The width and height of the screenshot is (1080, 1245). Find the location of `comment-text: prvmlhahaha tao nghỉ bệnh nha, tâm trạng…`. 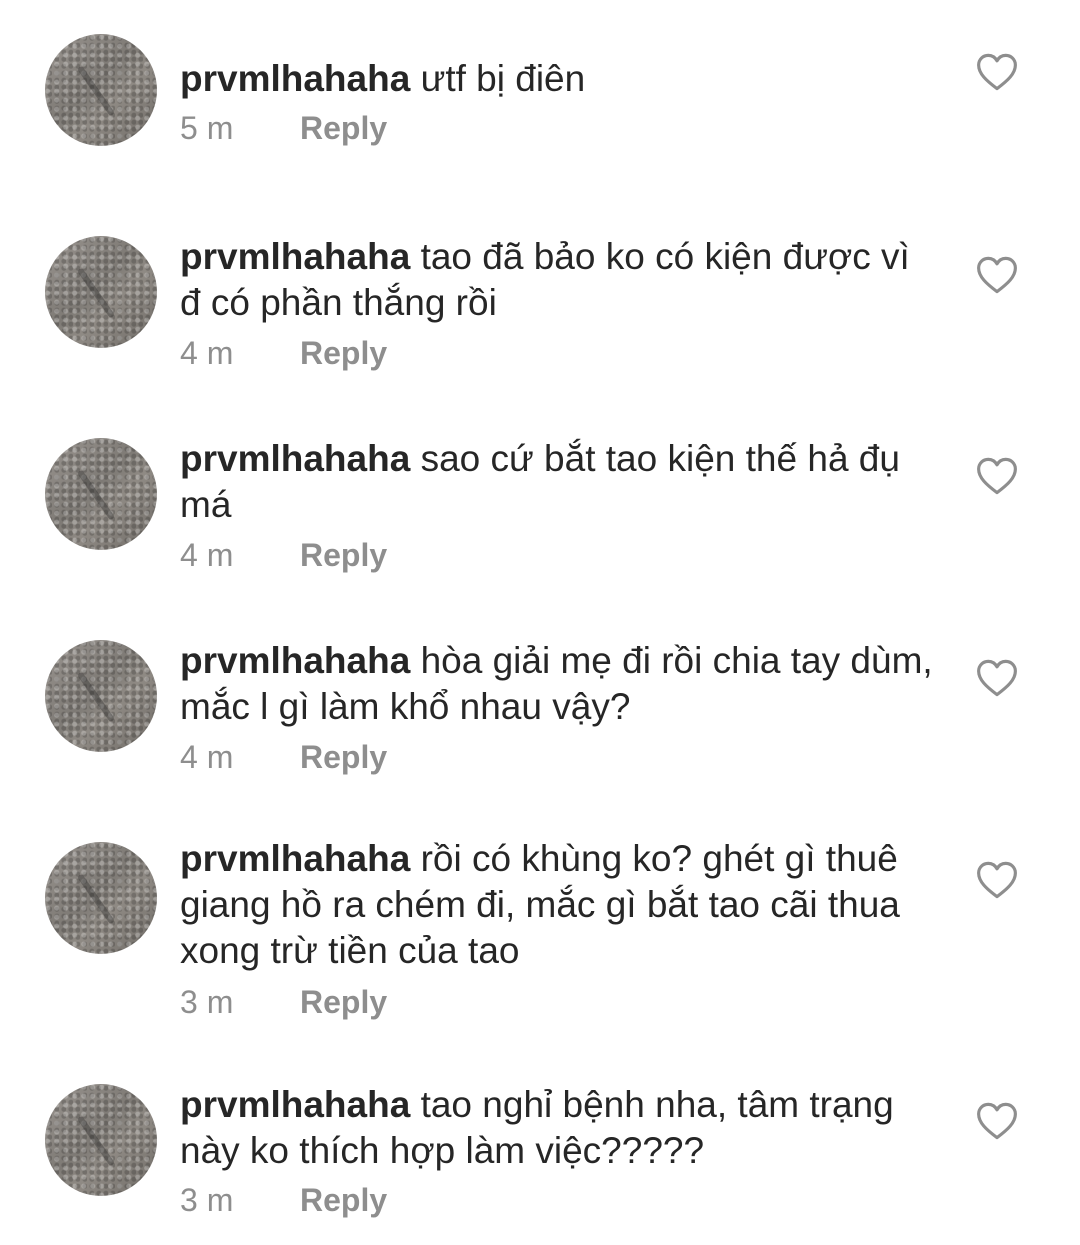

comment-text: prvmlhahaha tao nghỉ bệnh nha, tâm trạng… is located at coordinates (560, 1128).